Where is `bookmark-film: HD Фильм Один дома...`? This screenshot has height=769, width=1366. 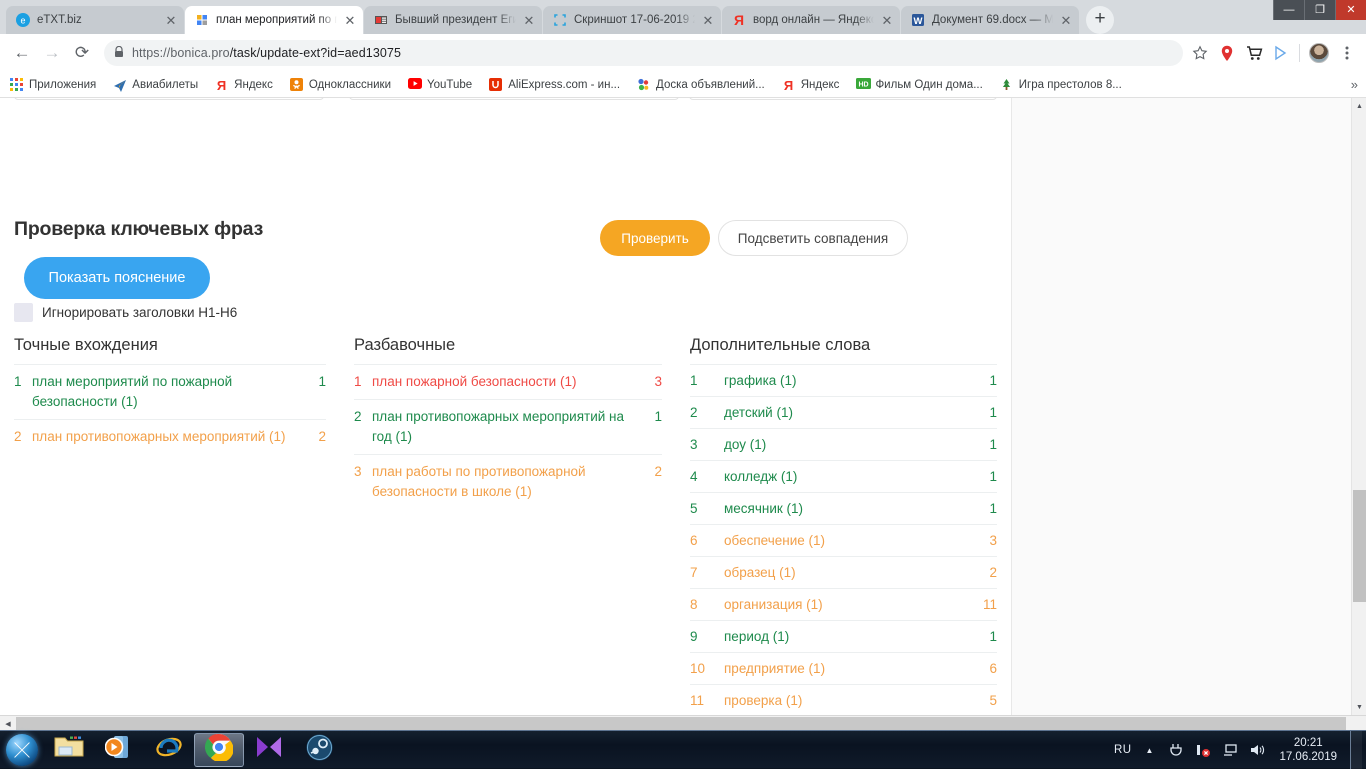 bookmark-film: HD Фильм Один дома... is located at coordinates (919, 84).